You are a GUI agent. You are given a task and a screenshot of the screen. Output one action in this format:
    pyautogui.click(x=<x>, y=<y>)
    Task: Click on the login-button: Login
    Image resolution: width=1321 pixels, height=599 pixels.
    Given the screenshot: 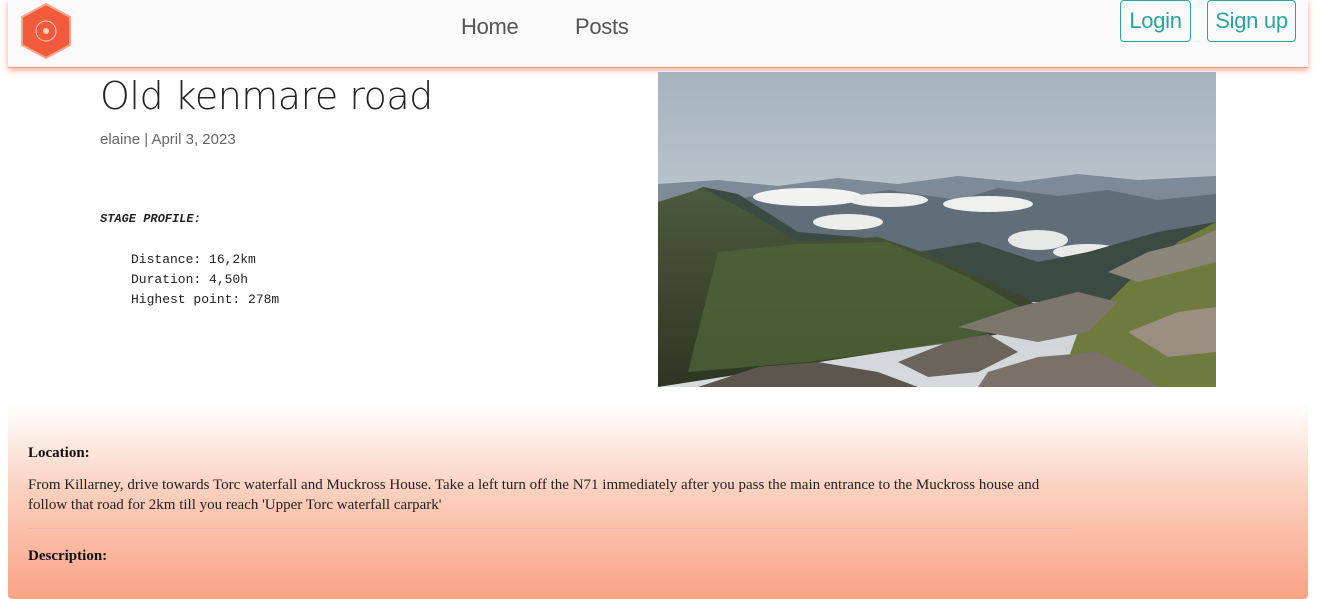 What is the action you would take?
    pyautogui.click(x=1155, y=21)
    